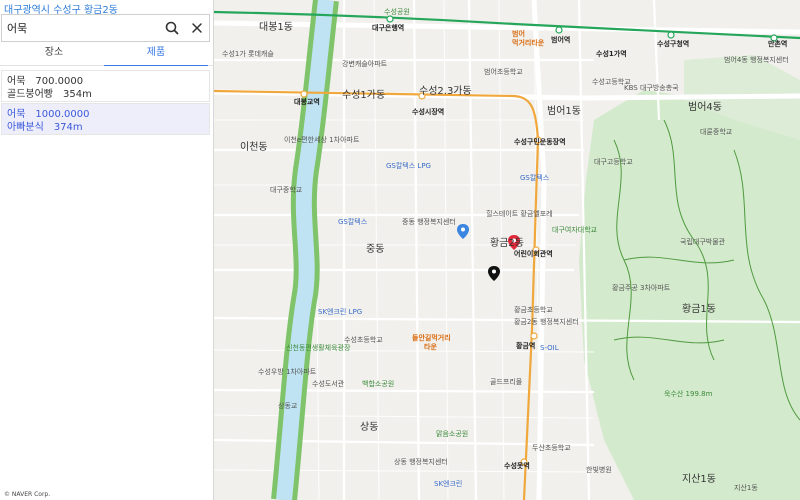 This screenshot has width=800, height=500. I want to click on poi-label: 수성1가 롯데캐슬, so click(248, 54).